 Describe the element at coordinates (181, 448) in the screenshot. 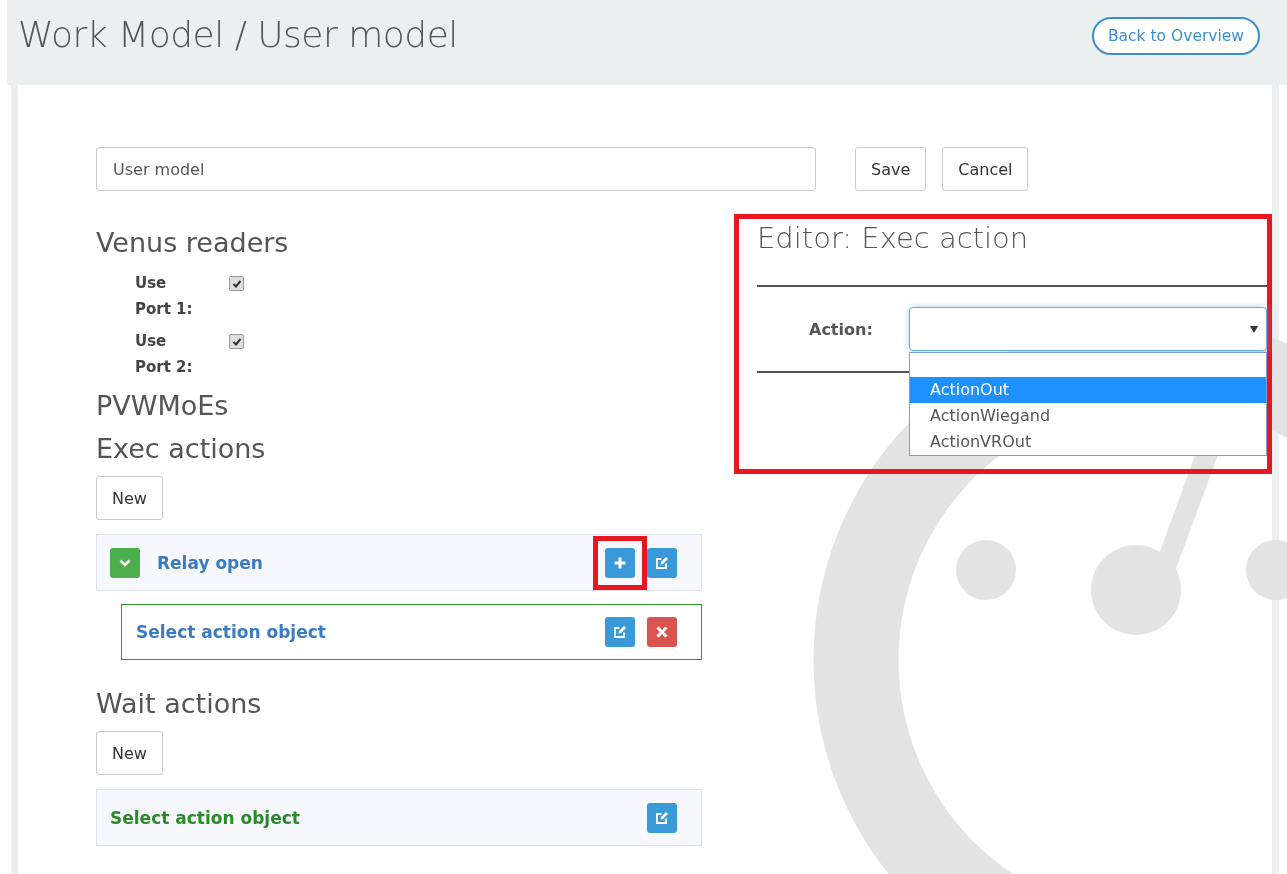

I see `section-heading: Exec actions` at that location.